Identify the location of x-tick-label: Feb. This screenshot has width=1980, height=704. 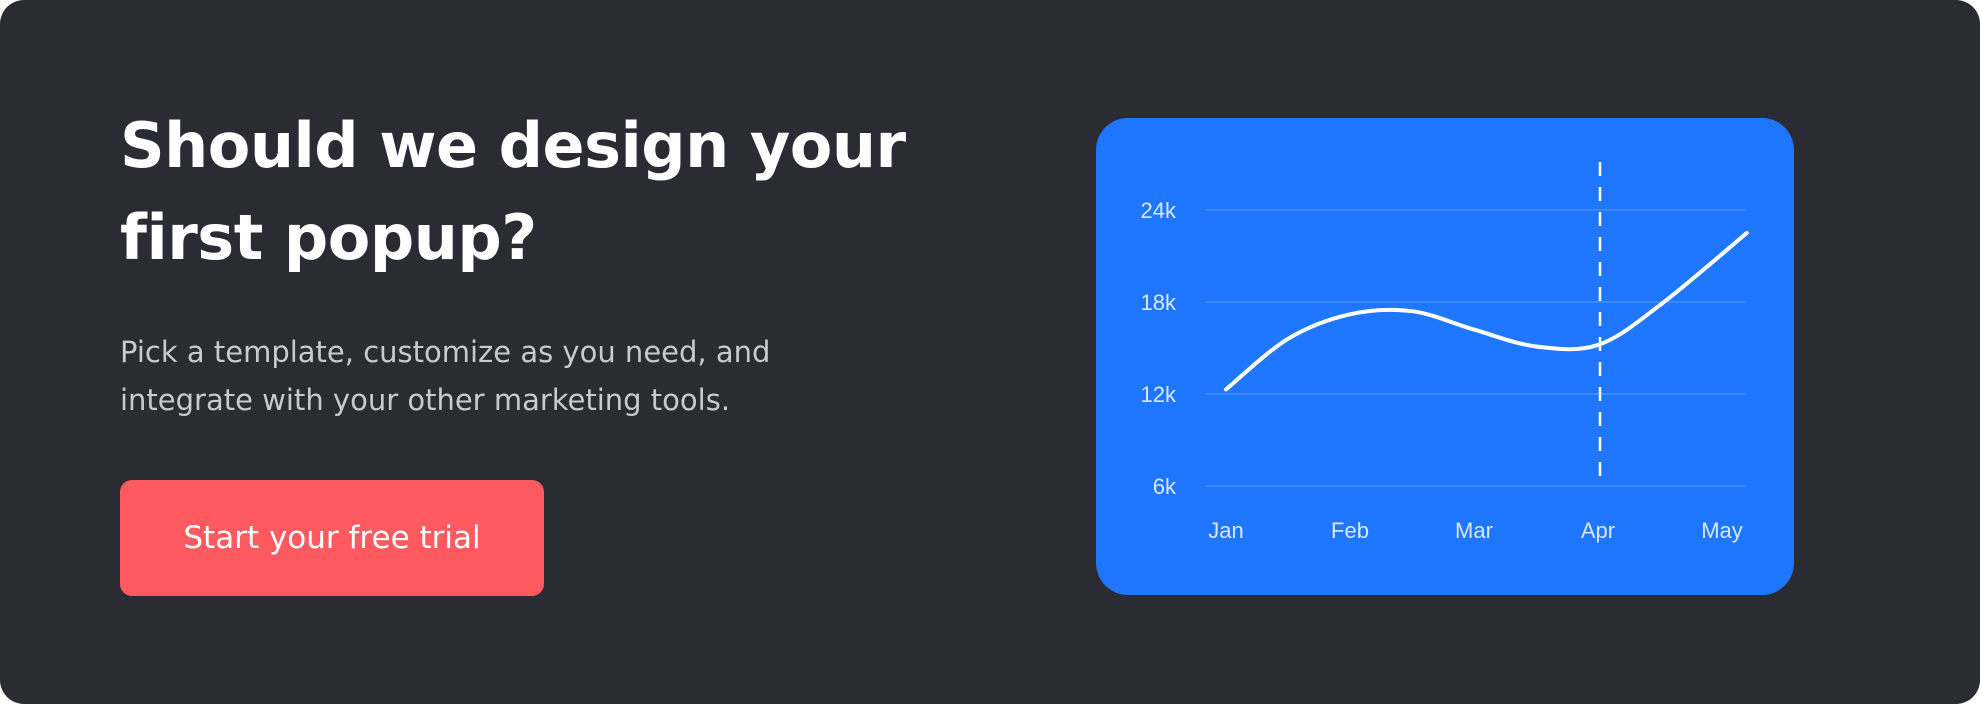
(1350, 530).